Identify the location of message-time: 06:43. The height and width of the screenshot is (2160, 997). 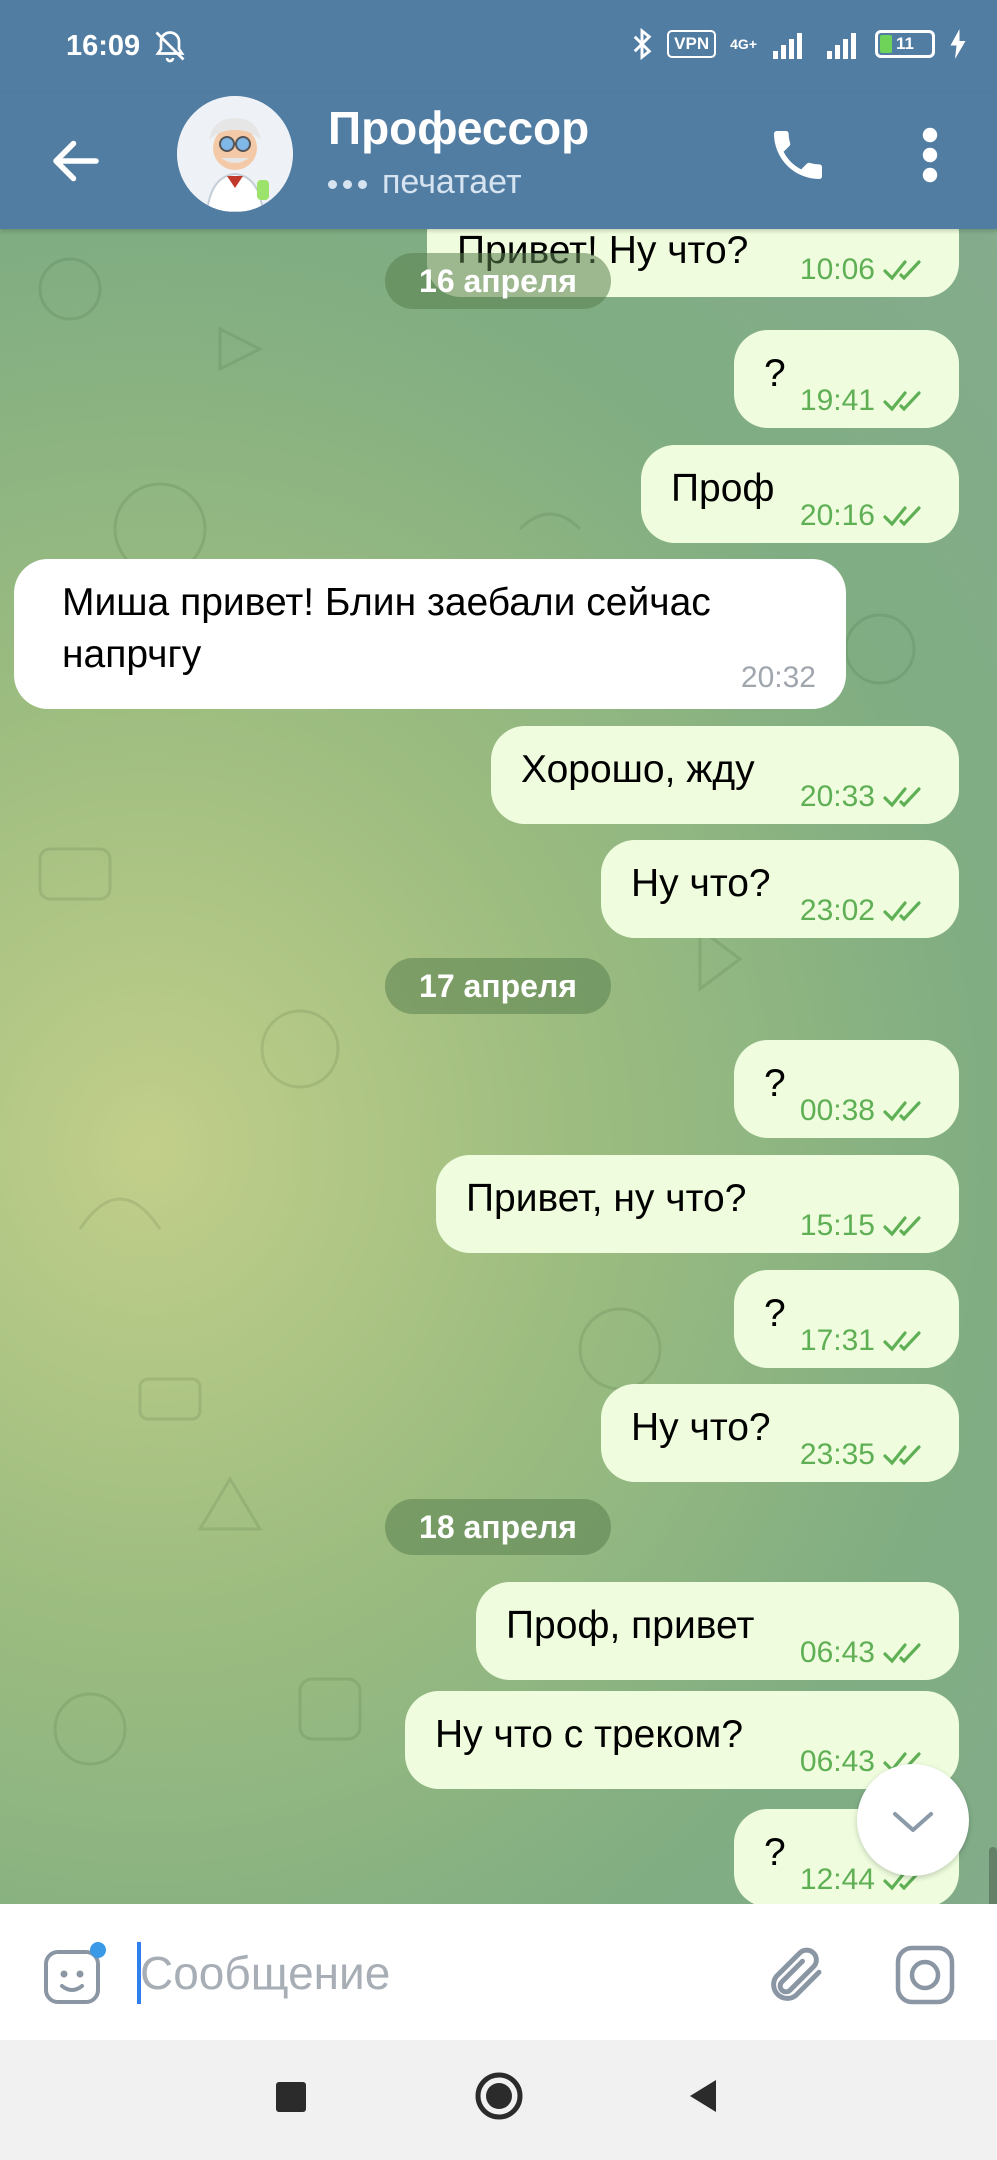
(837, 1652).